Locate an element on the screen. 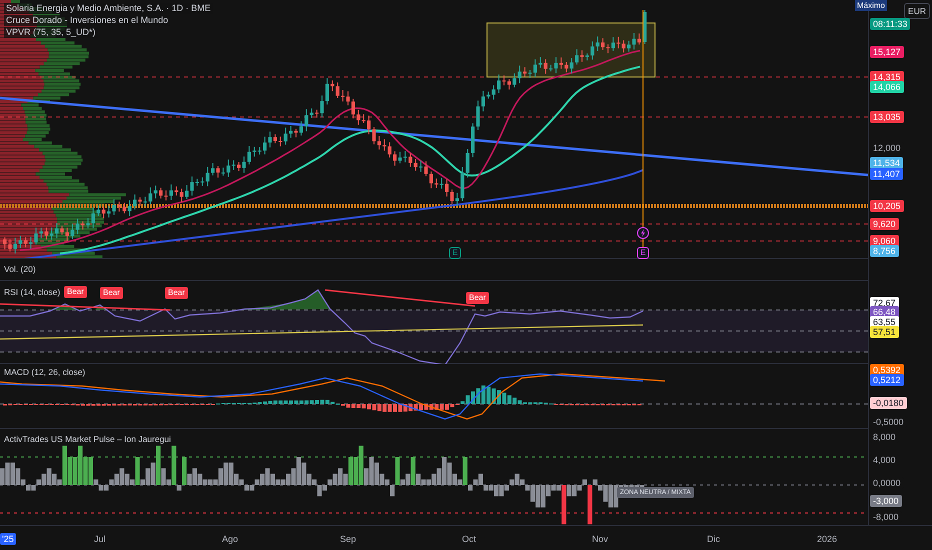 The width and height of the screenshot is (932, 550). price-label: 14,066 is located at coordinates (887, 87).